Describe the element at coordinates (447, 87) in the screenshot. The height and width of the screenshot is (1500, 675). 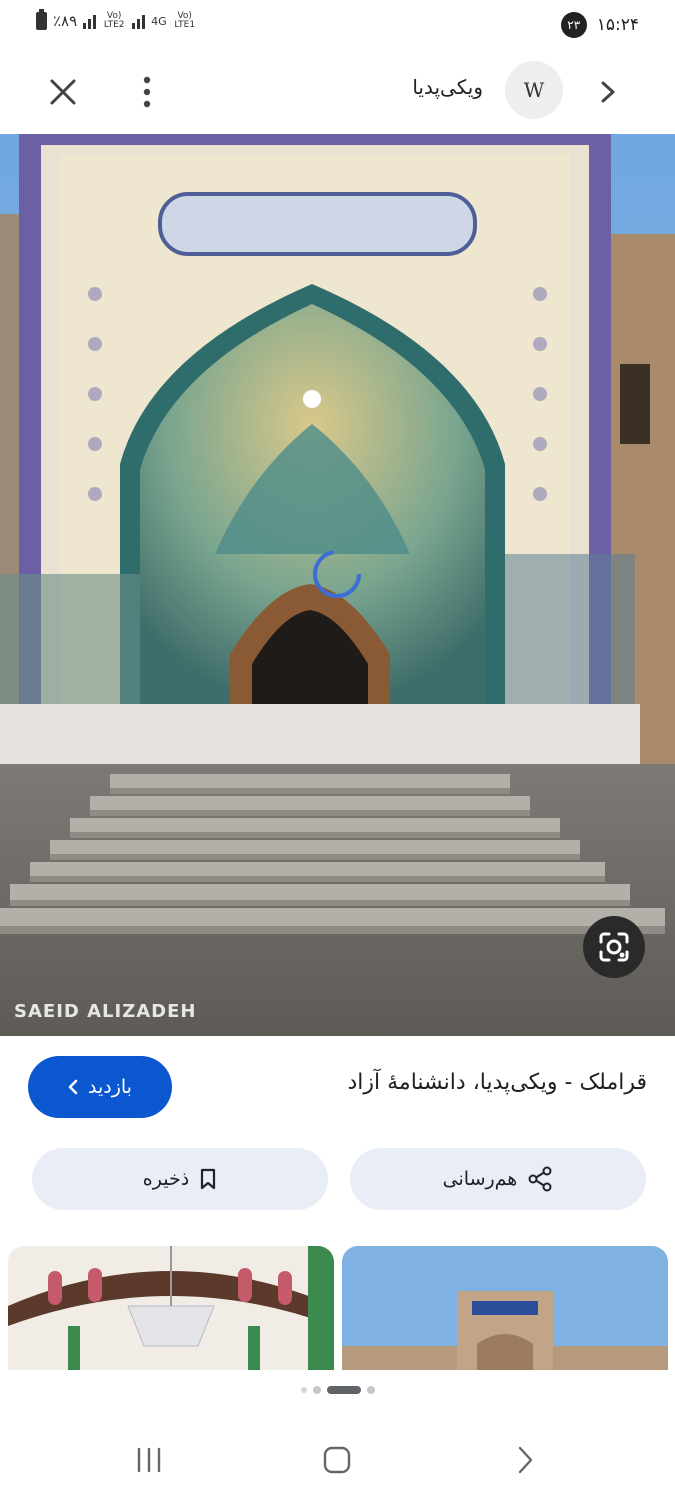
I see `site-title: ویکی‌پدیا` at that location.